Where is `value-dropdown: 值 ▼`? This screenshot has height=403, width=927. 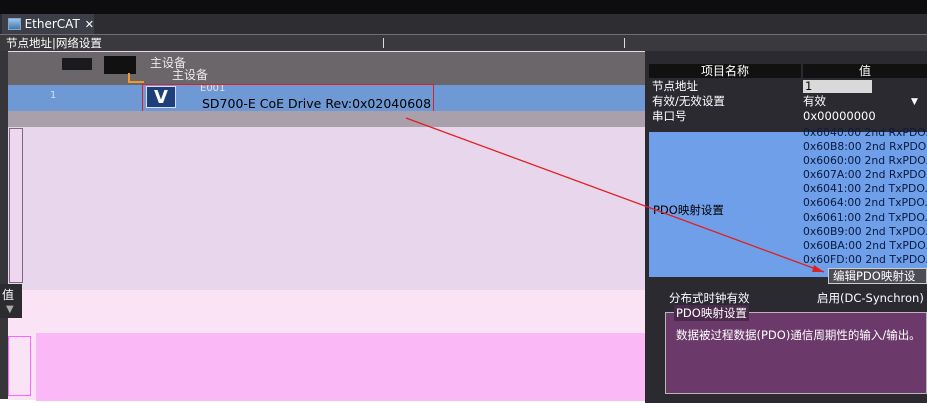 value-dropdown: 值 ▼ is located at coordinates (11, 301).